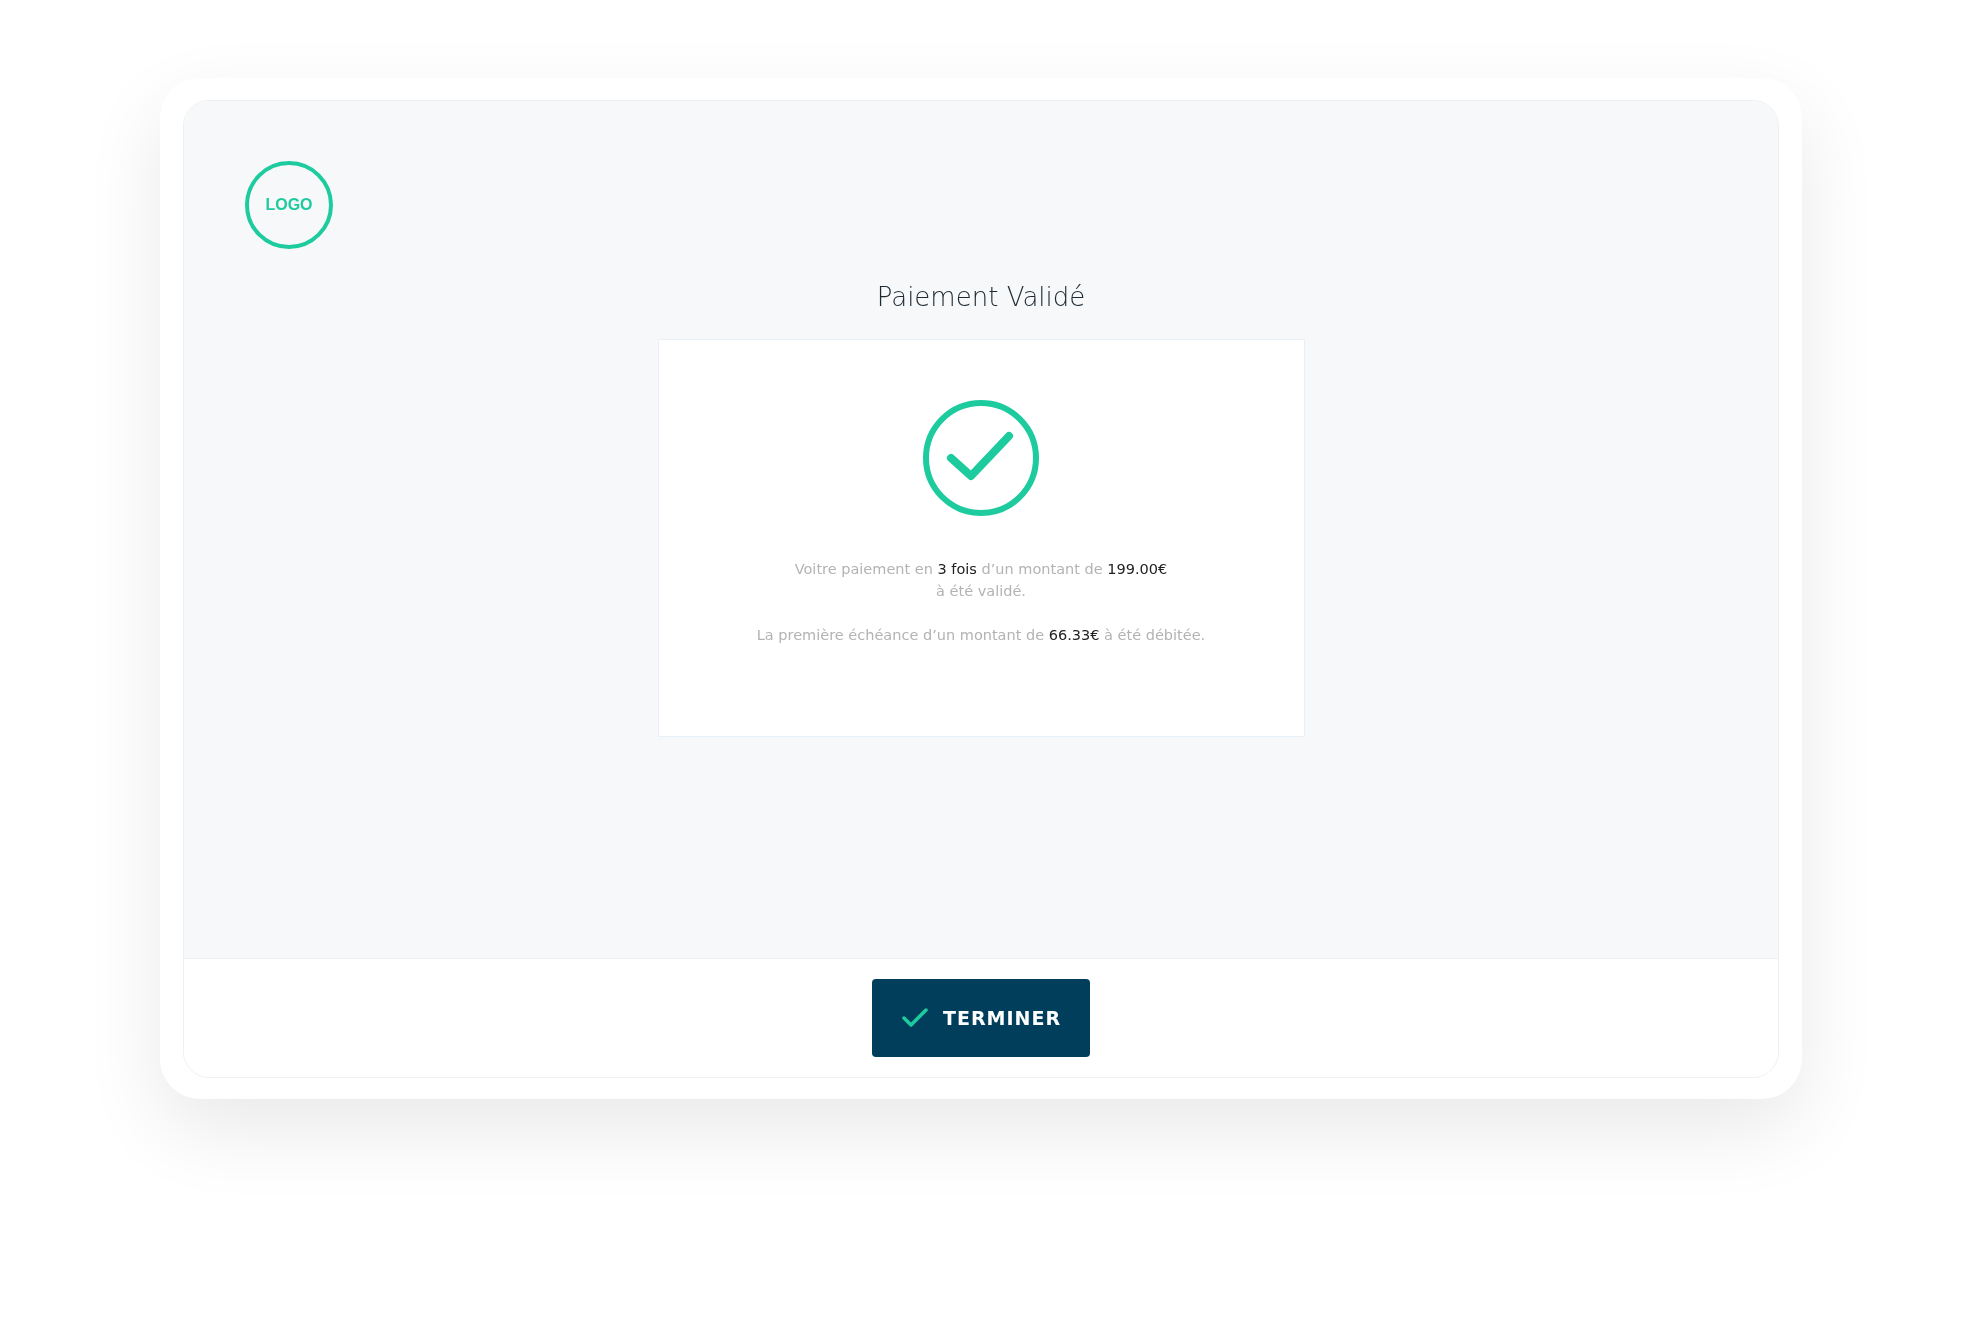 This screenshot has height=1340, width=1962. I want to click on confirmation-text: La première échéance d’un montant de 66.33€ à été débitée., so click(981, 635).